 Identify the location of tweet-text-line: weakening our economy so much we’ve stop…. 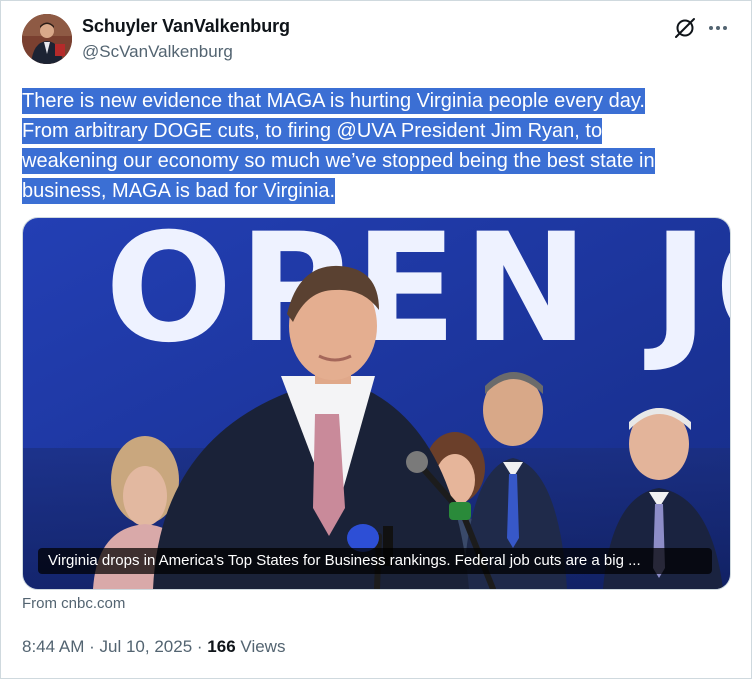
(338, 161).